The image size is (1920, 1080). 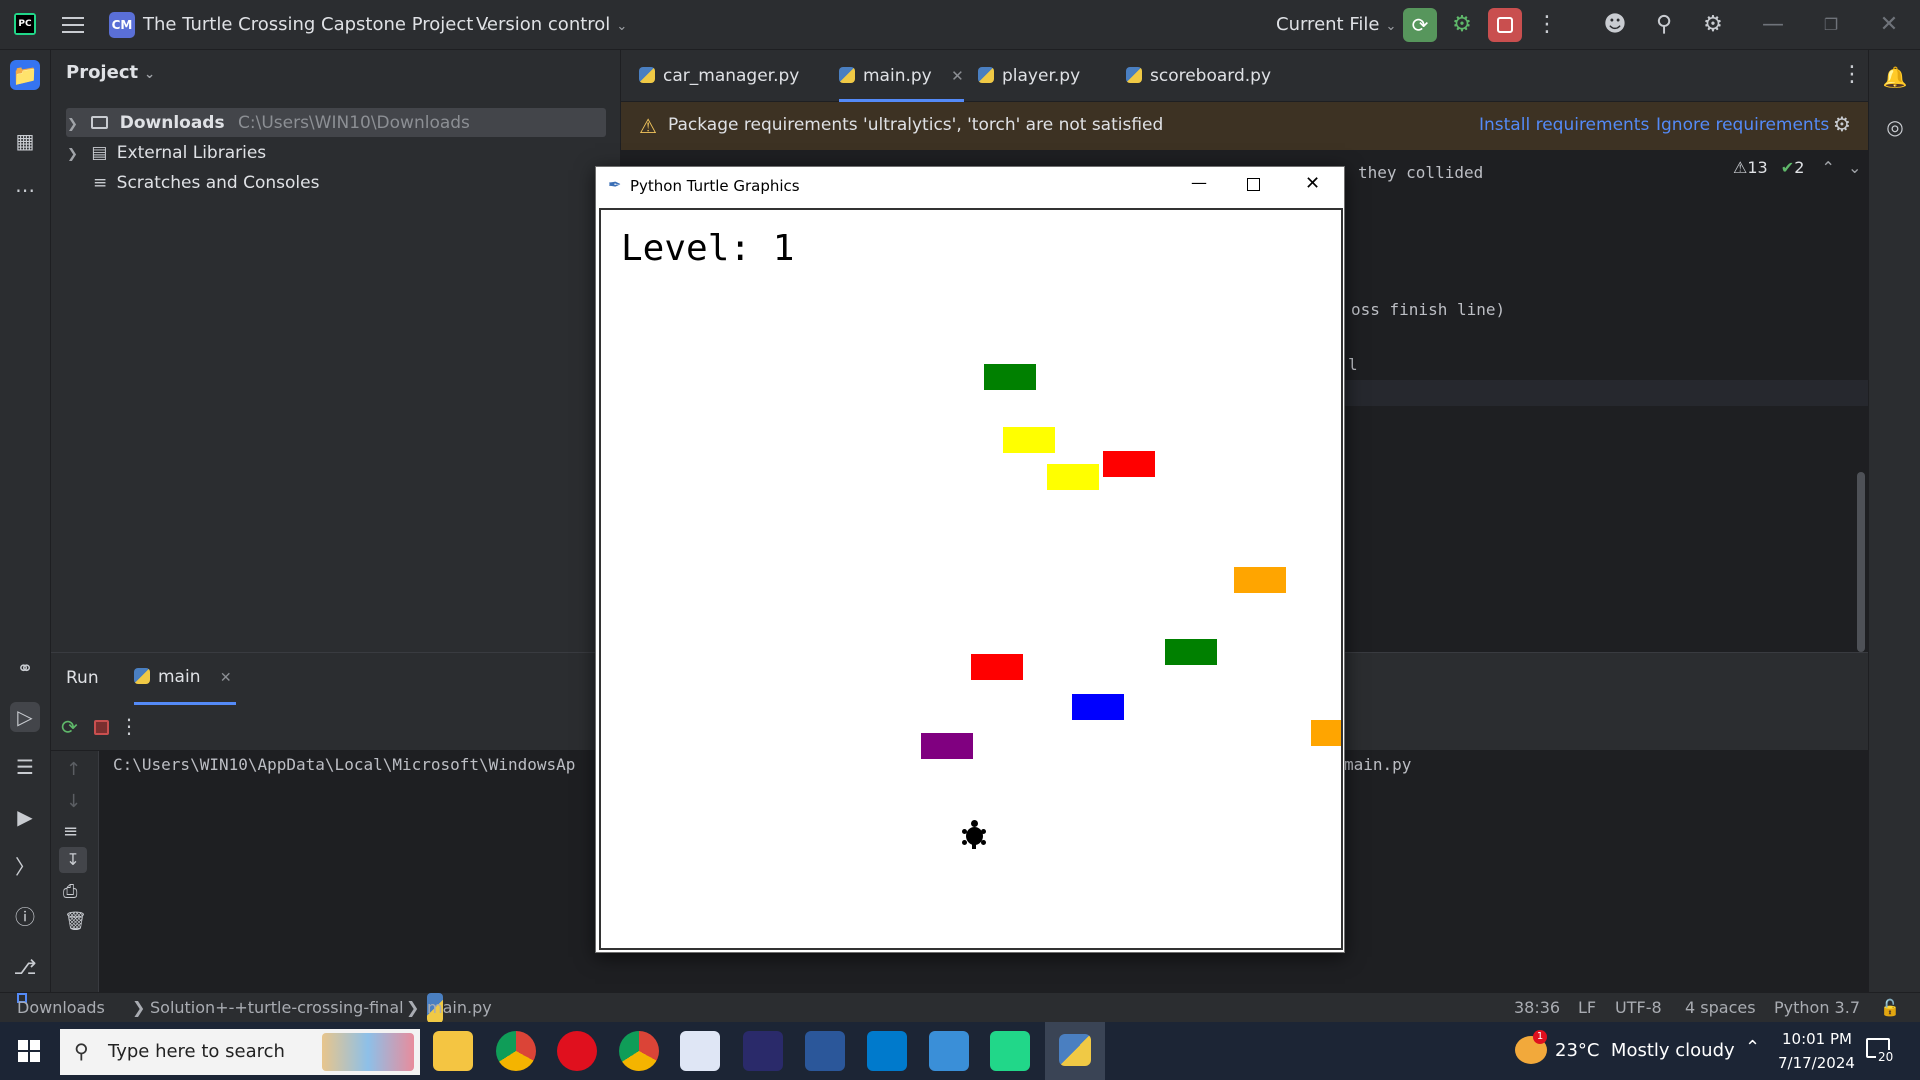 What do you see at coordinates (73, 24) in the screenshot?
I see `main-menu-icon` at bounding box center [73, 24].